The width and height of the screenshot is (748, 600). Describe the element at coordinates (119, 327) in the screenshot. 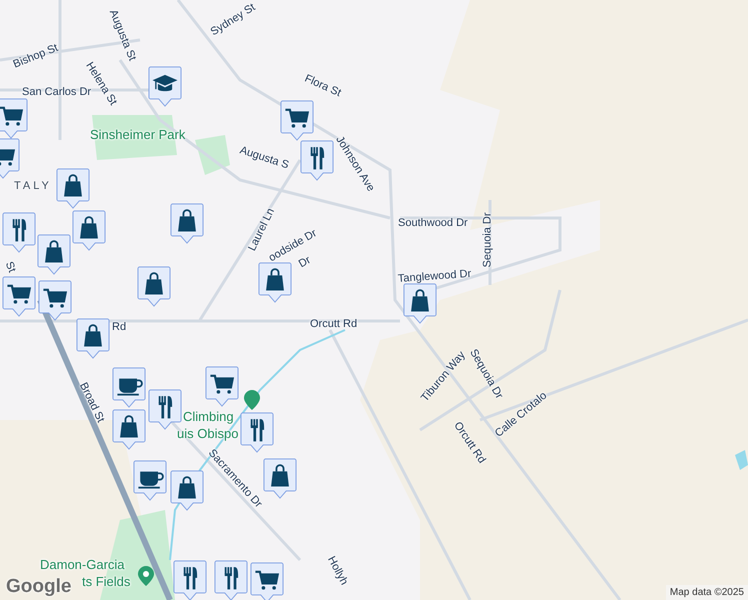

I see `street-label: Rd` at that location.